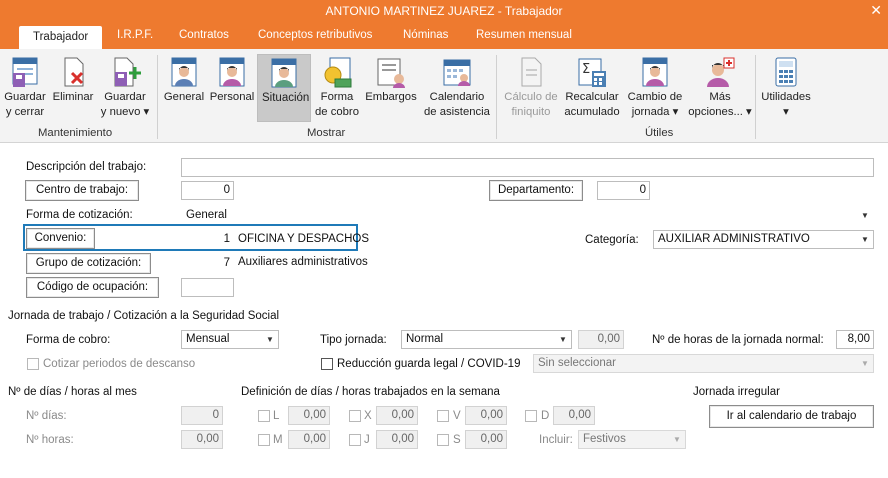  What do you see at coordinates (391, 80) in the screenshot?
I see `embargos-button: Embargos` at bounding box center [391, 80].